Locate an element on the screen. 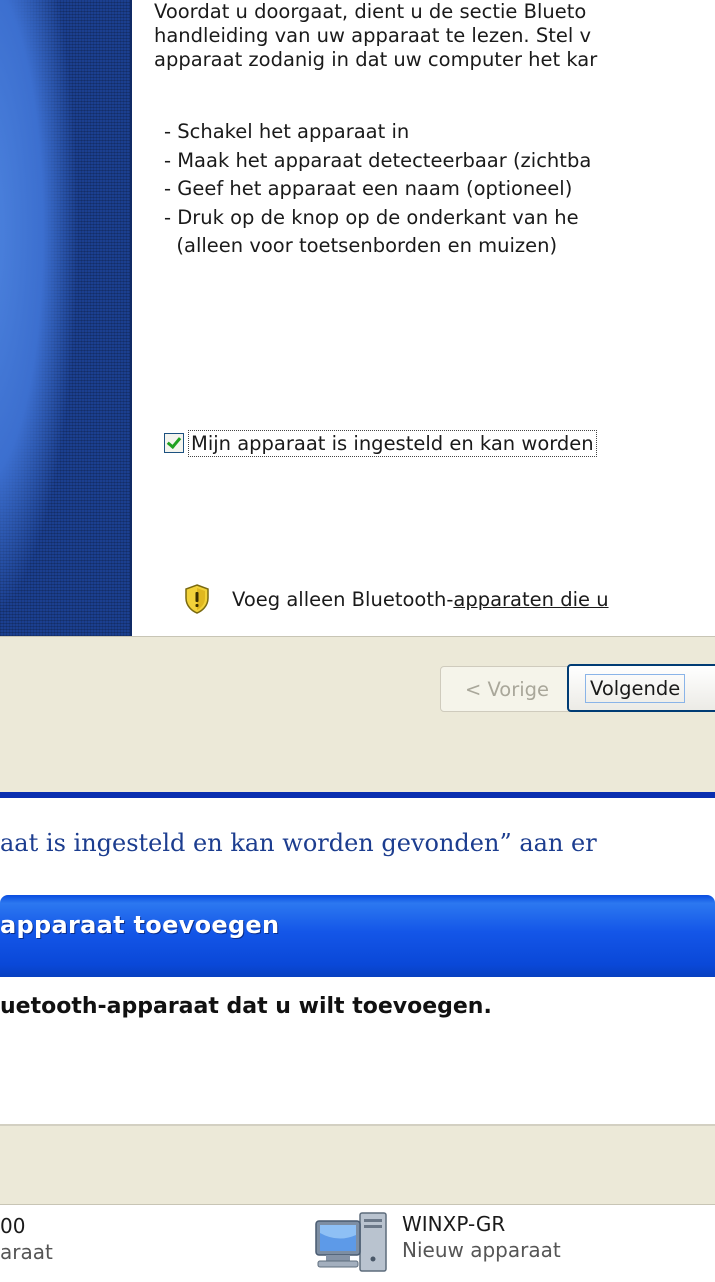 This screenshot has width=715, height=1282. security-warning-text: Voeg alleen Bluetooth-apparaten die u is located at coordinates (420, 599).